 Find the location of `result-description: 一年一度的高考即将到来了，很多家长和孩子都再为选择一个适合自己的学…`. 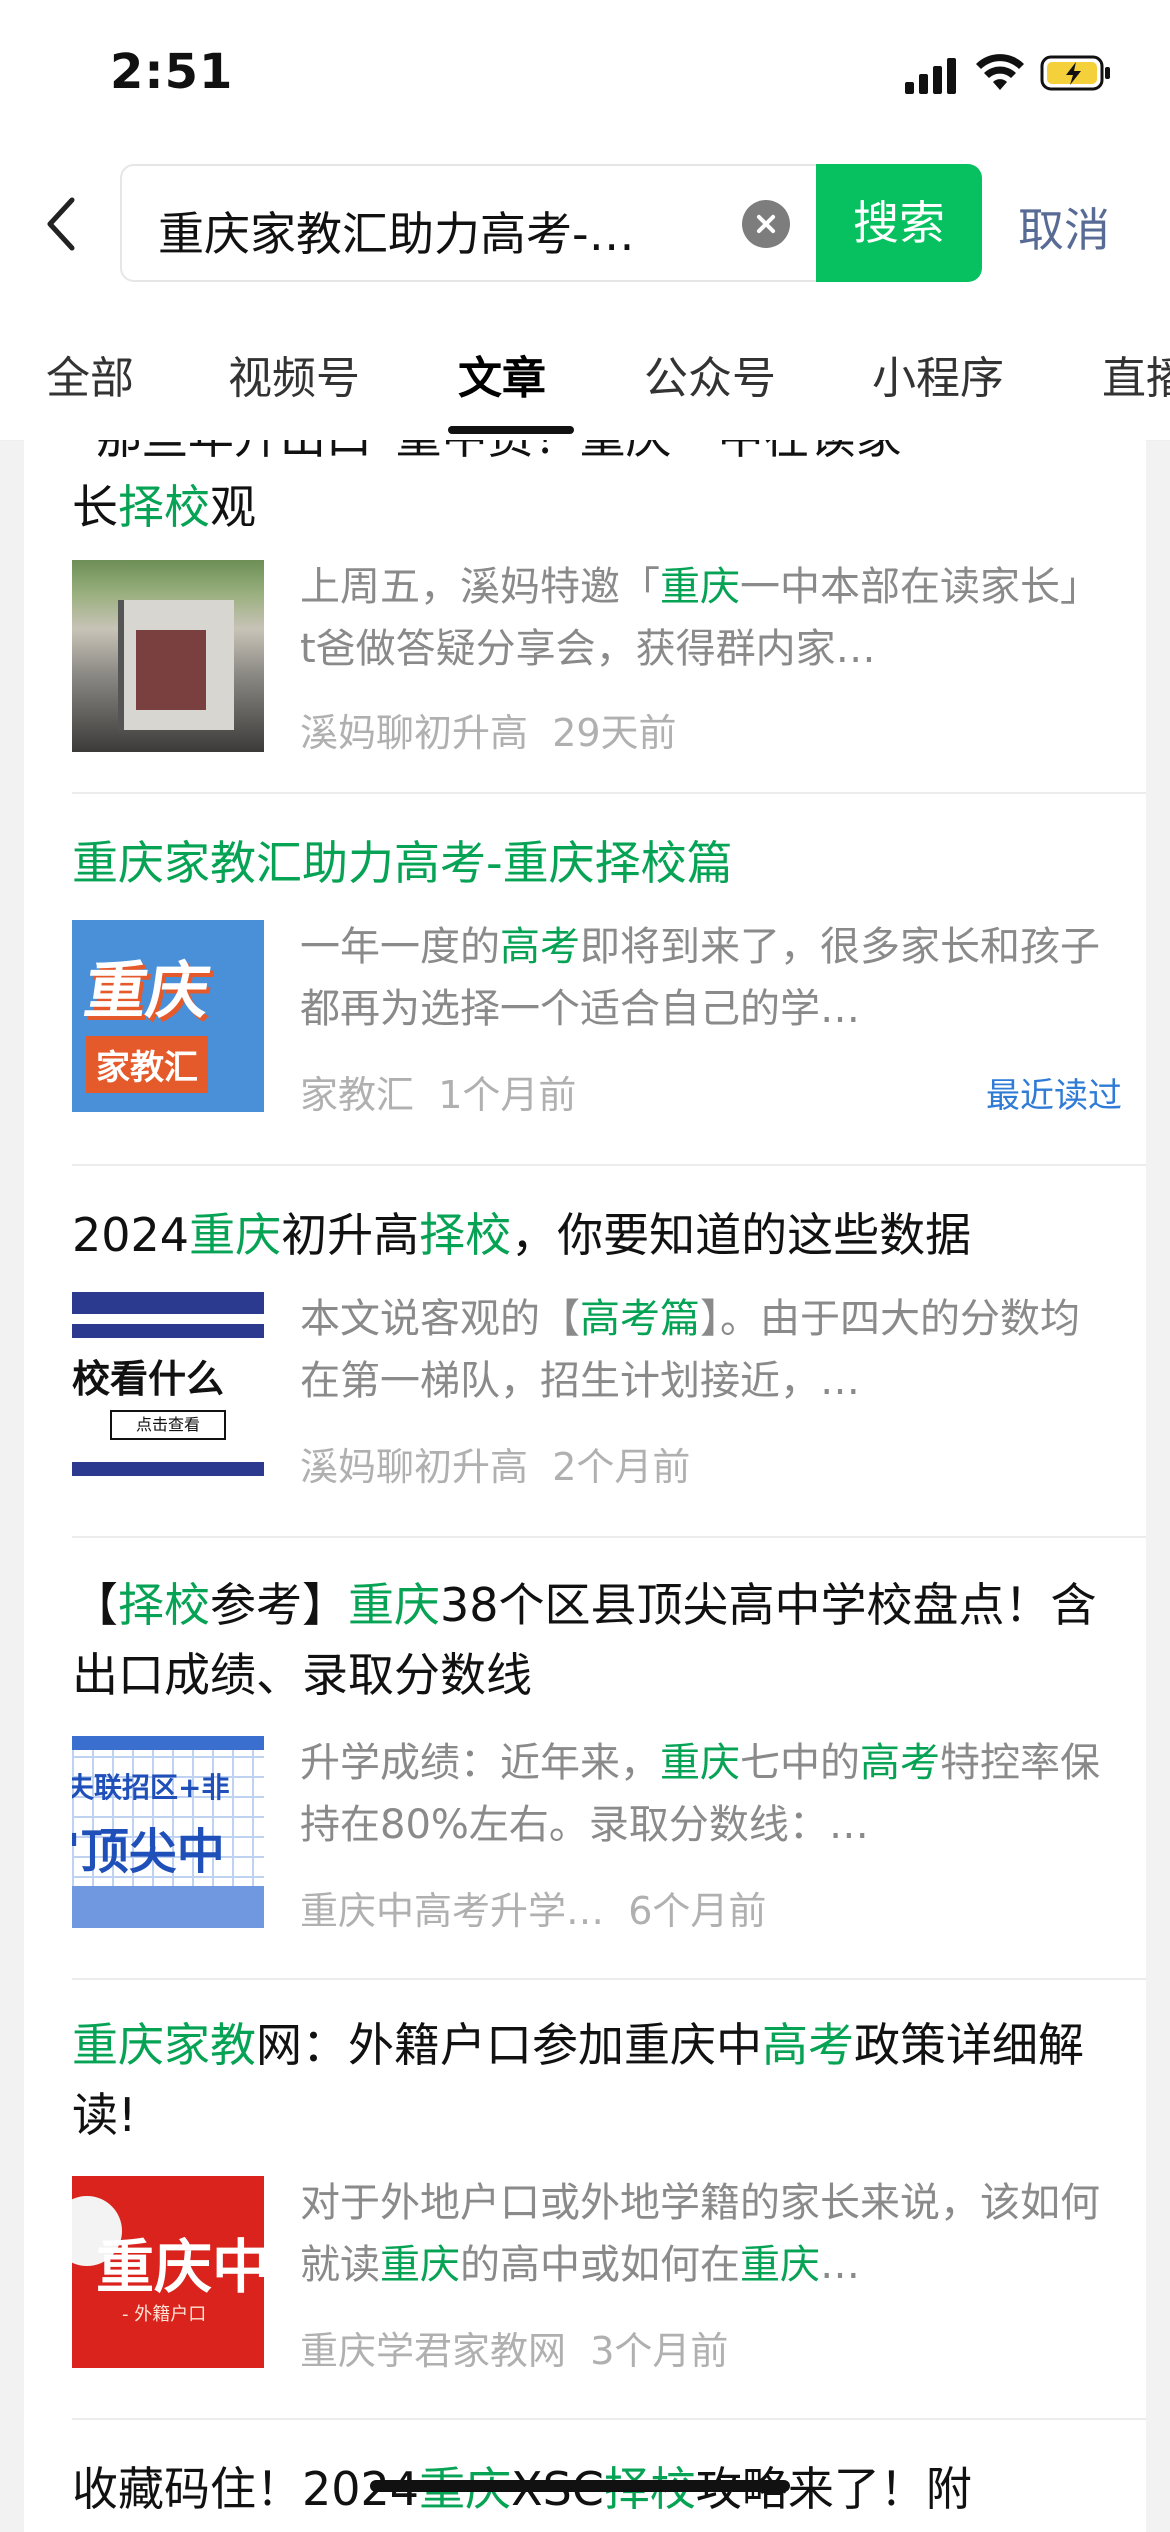

result-description: 一年一度的高考即将到来了，很多家长和孩子都再为选择一个适合自己的学… is located at coordinates (700, 978).